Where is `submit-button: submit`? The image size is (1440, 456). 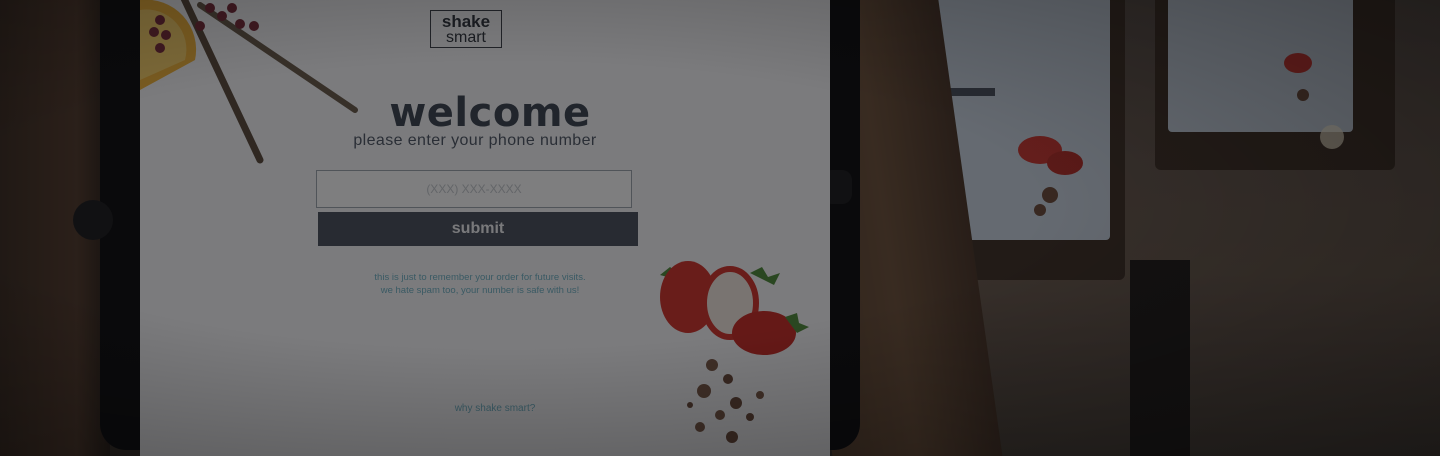 submit-button: submit is located at coordinates (478, 229).